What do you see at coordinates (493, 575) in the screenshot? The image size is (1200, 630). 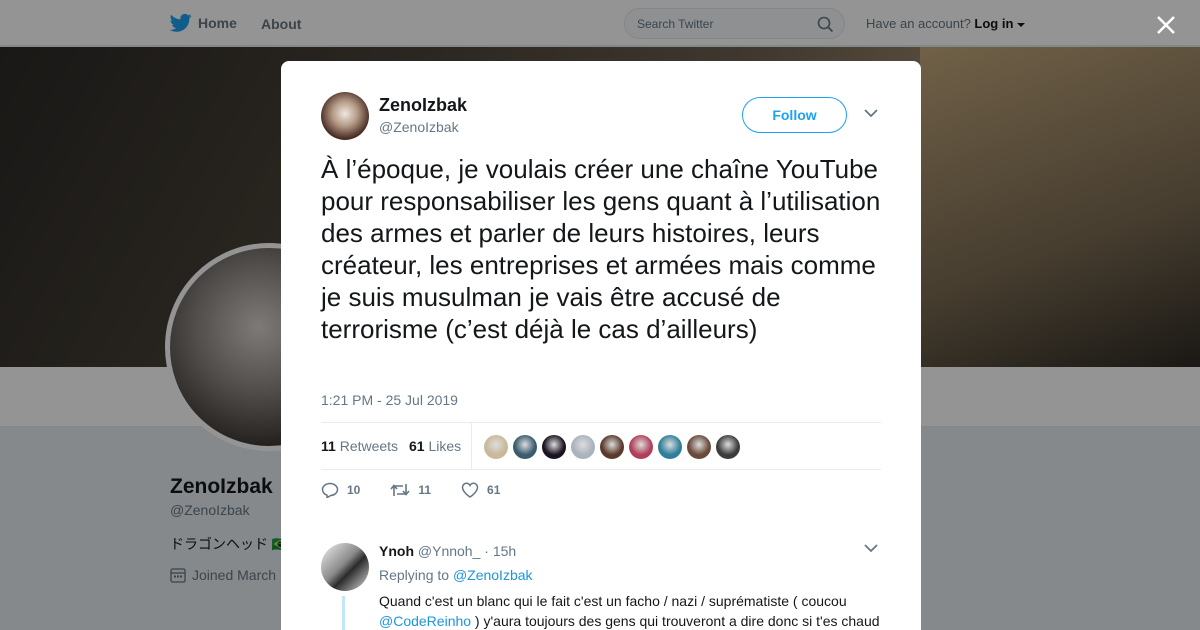 I see `replying-to-link: @ZenoIzbak` at bounding box center [493, 575].